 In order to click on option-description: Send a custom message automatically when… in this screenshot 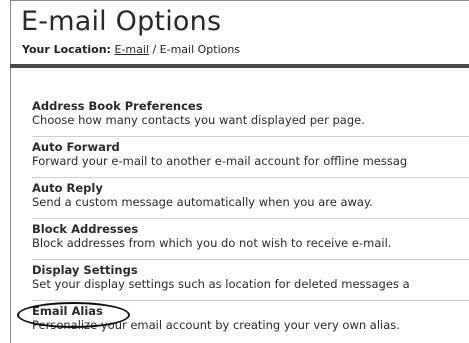, I will do `click(202, 202)`.